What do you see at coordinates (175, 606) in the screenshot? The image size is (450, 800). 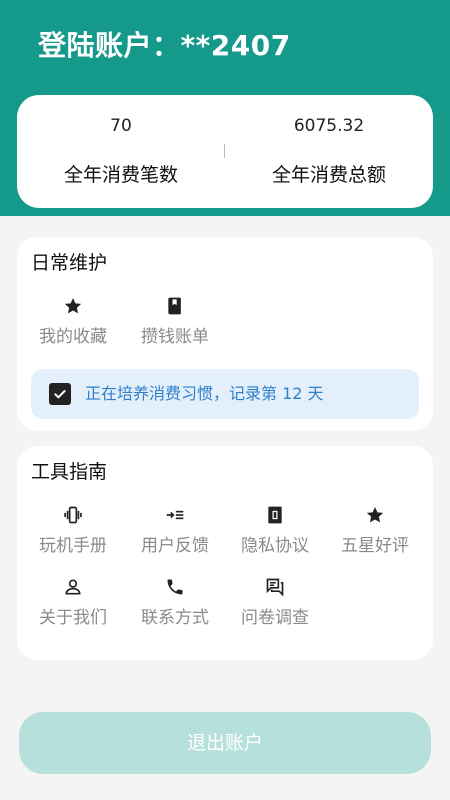 I see `contact-item: 联系方式` at bounding box center [175, 606].